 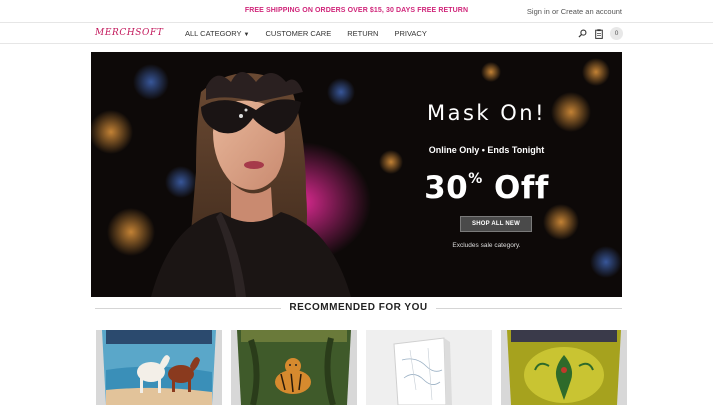 I want to click on clipboard-icon, so click(x=599, y=34).